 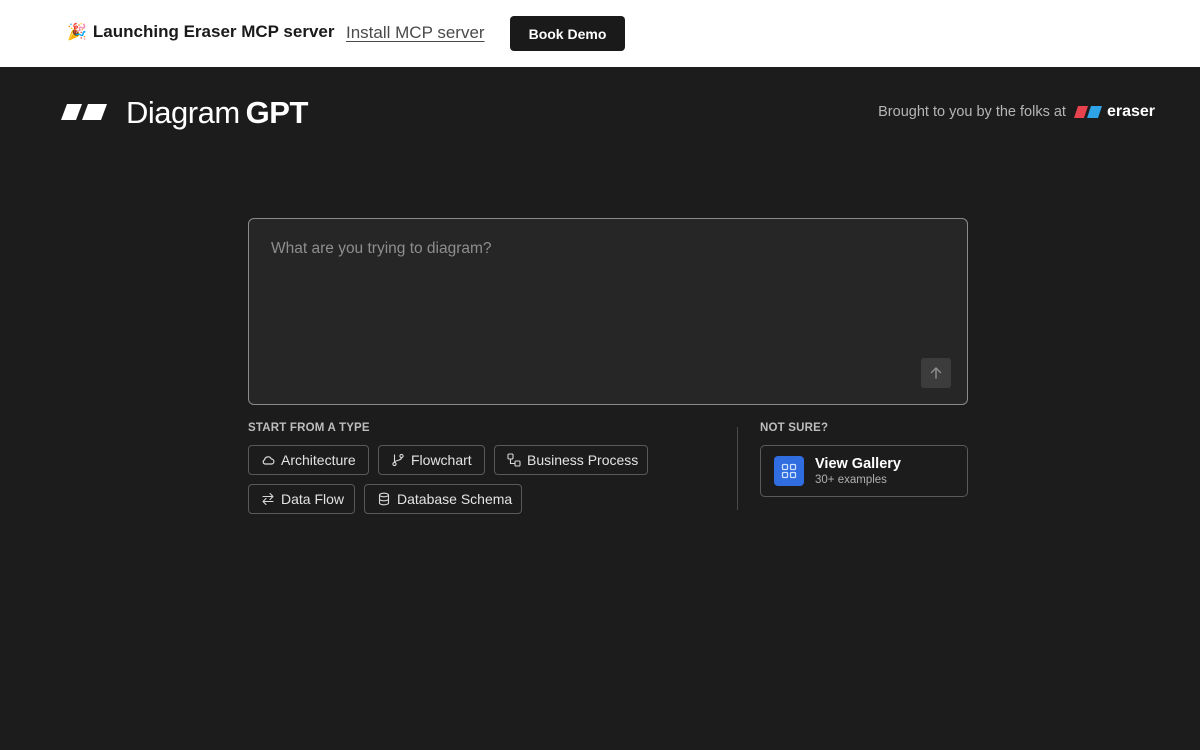 I want to click on type-label: Data Flow, so click(x=313, y=499).